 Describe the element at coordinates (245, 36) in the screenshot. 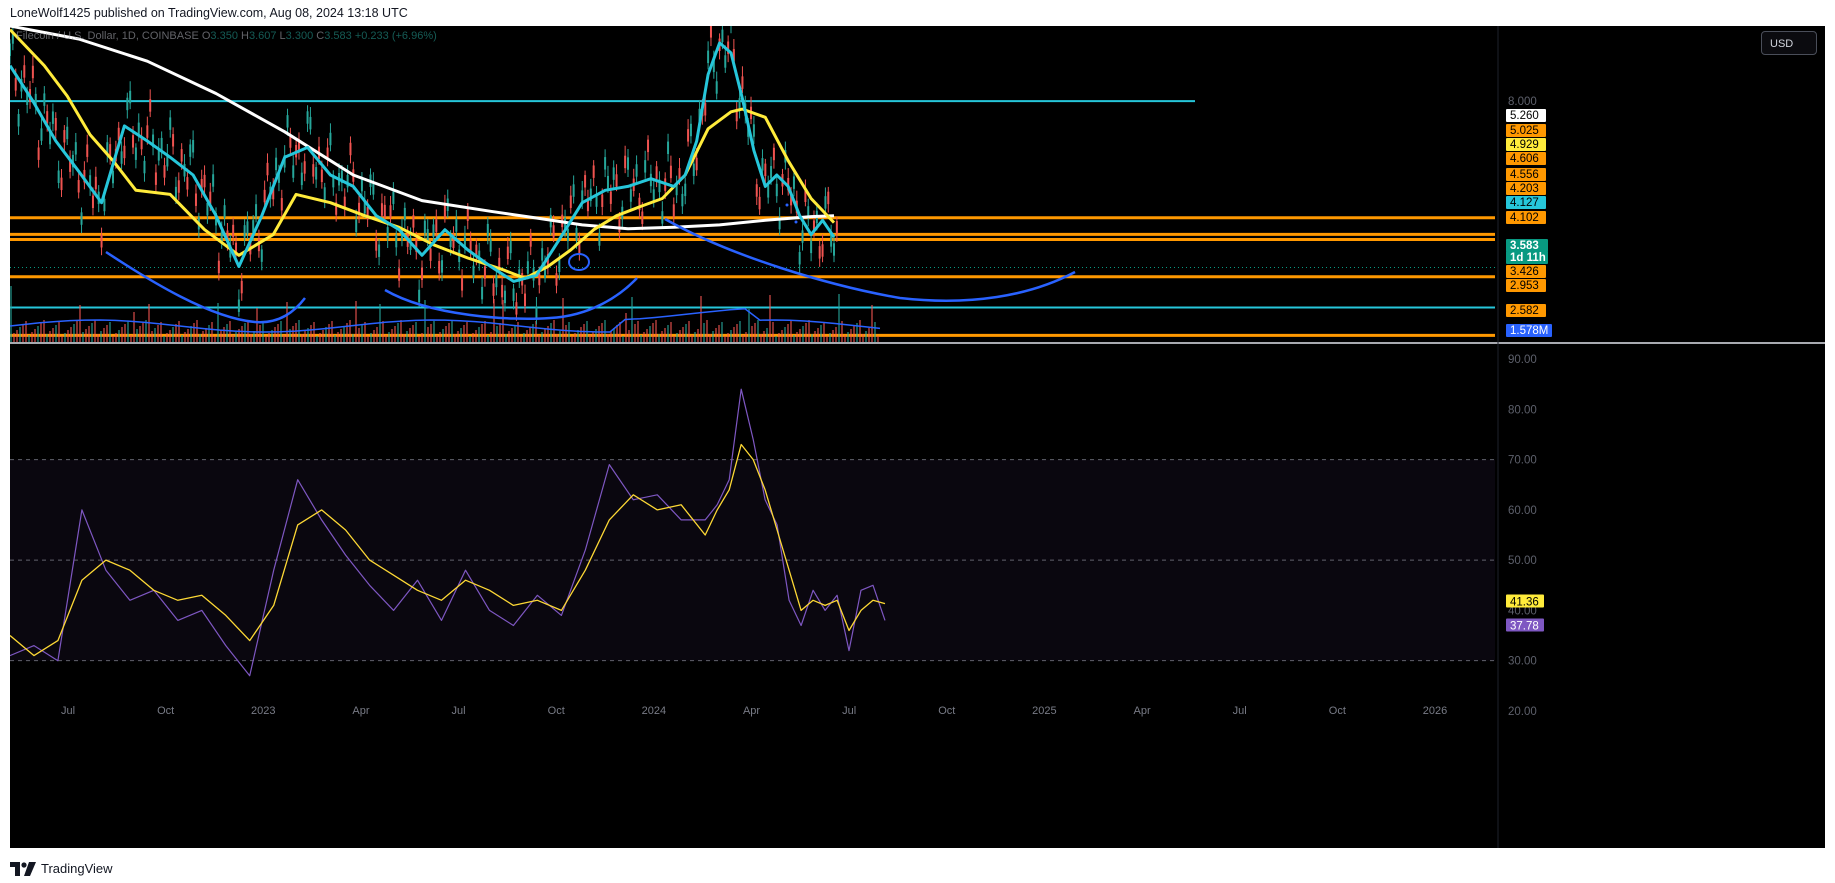

I see `legend-part: H` at that location.